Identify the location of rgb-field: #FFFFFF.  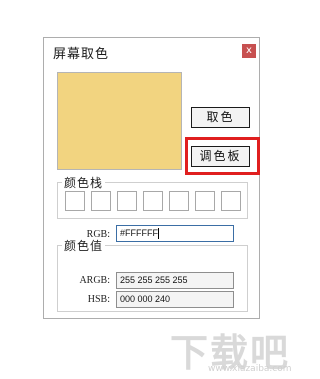
(175, 233).